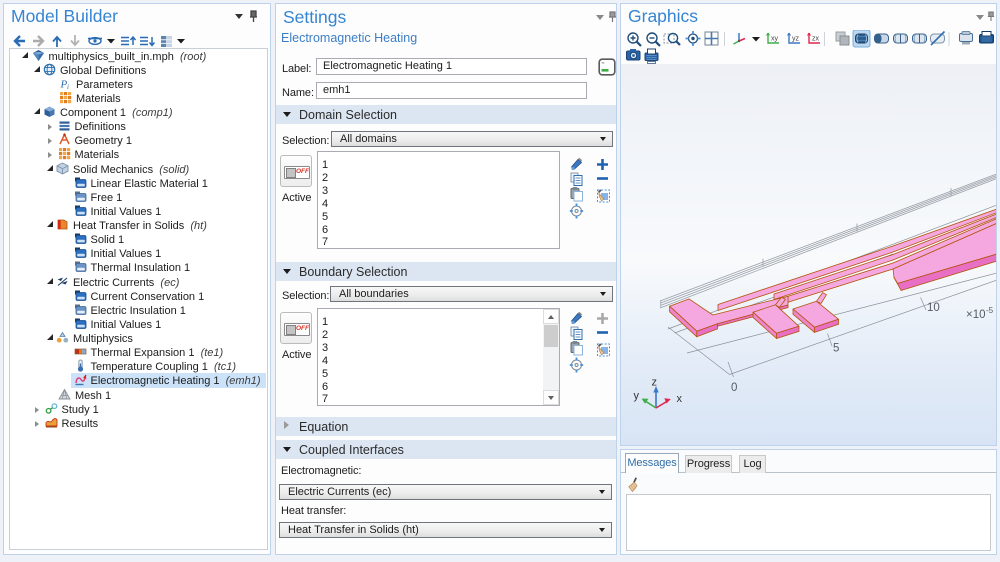 This screenshot has height=562, width=1000. I want to click on svg-text: -5, so click(990, 310).